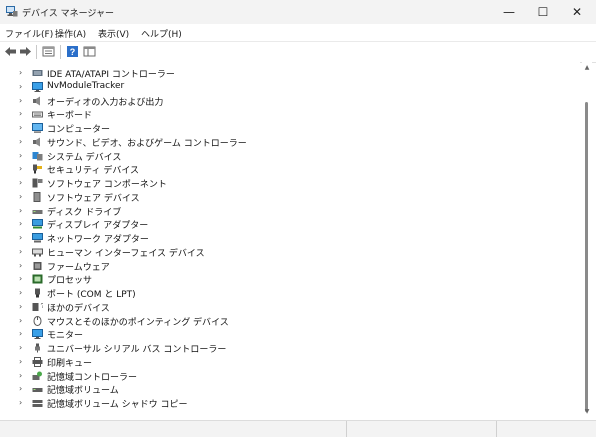  Describe the element at coordinates (70, 116) in the screenshot. I see `tree-item-label: キーボード` at that location.